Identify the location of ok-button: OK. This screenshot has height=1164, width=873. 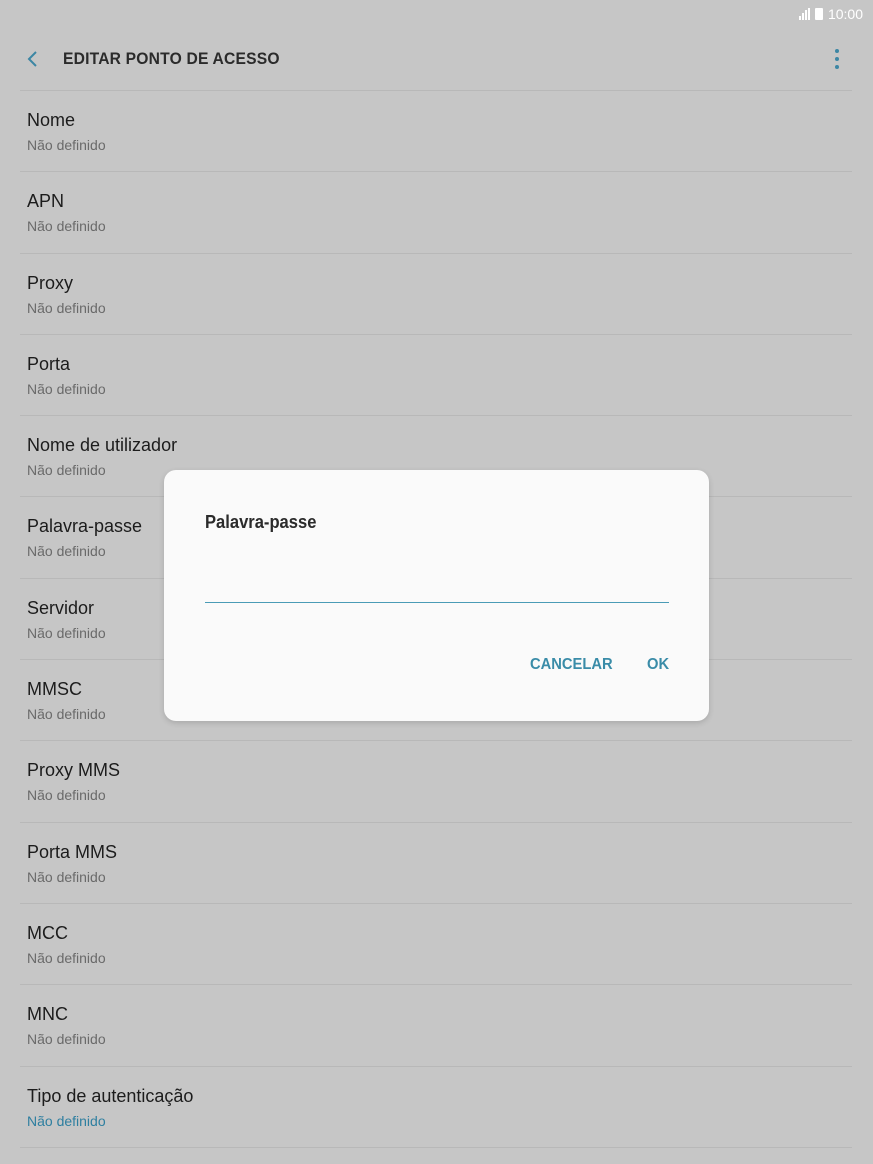
(658, 665).